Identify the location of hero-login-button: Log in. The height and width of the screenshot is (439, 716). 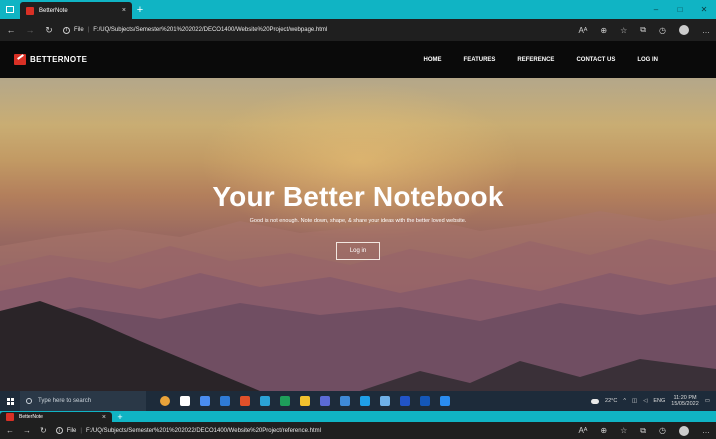
(358, 251).